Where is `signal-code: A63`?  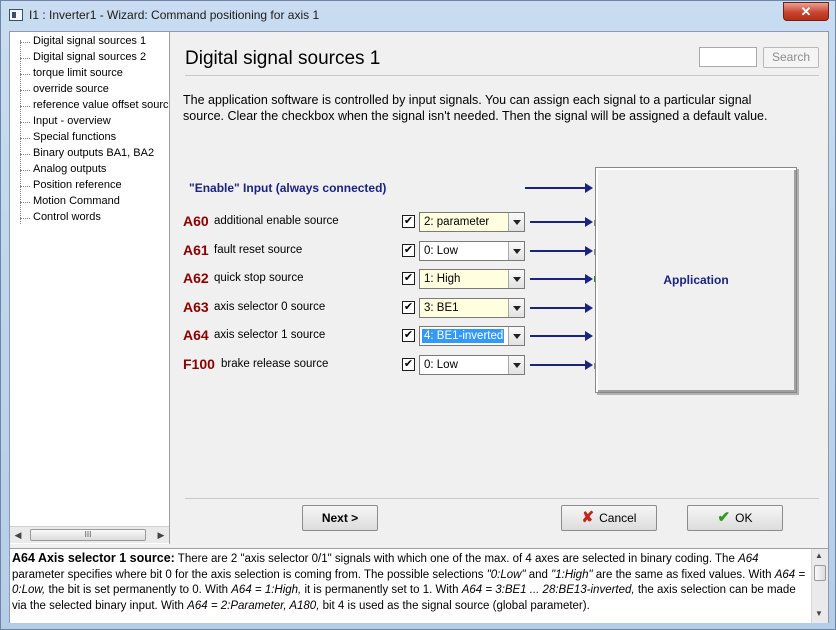 signal-code: A63 is located at coordinates (196, 307).